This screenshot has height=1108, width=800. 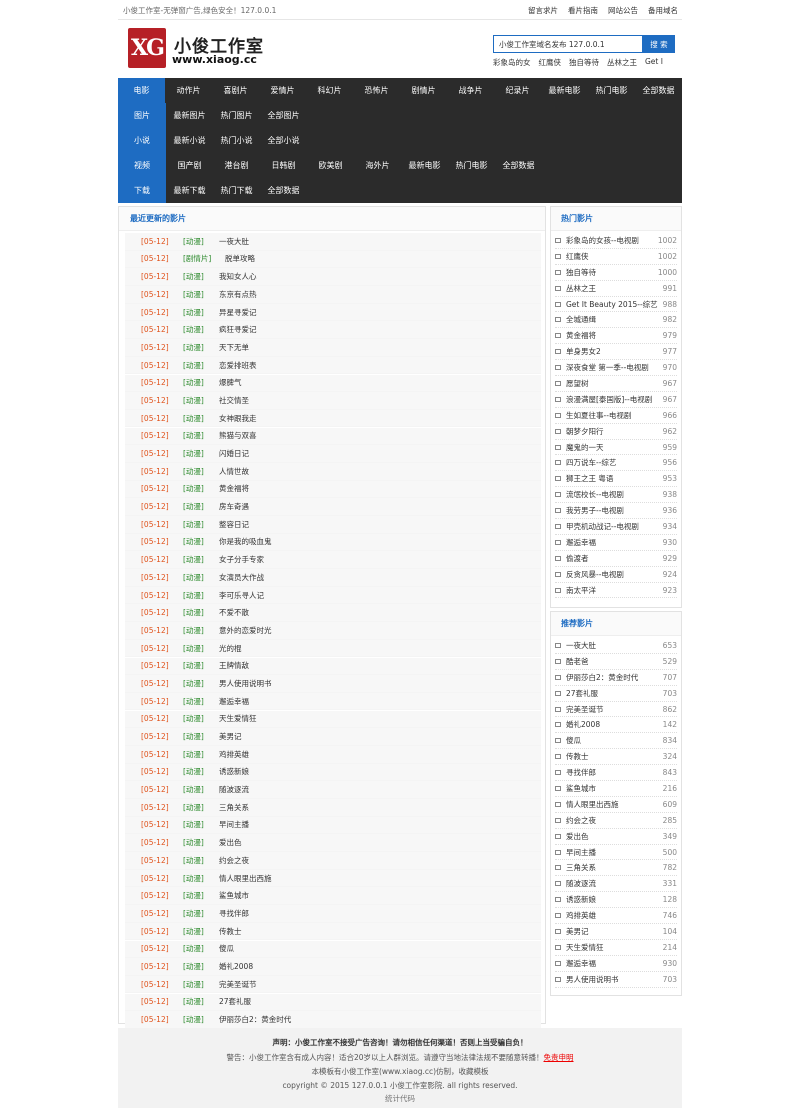 What do you see at coordinates (612, 677) in the screenshot?
I see `movie-title-link: 伊丽莎白2：黄金时代` at bounding box center [612, 677].